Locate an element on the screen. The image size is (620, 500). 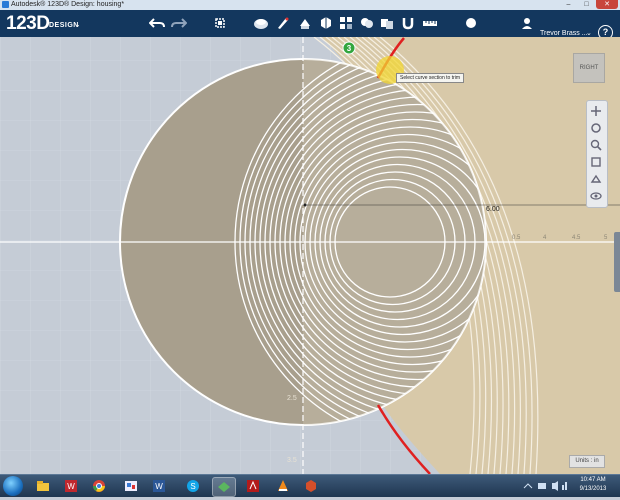
axis-label: 0.5 is located at coordinates (516, 238).